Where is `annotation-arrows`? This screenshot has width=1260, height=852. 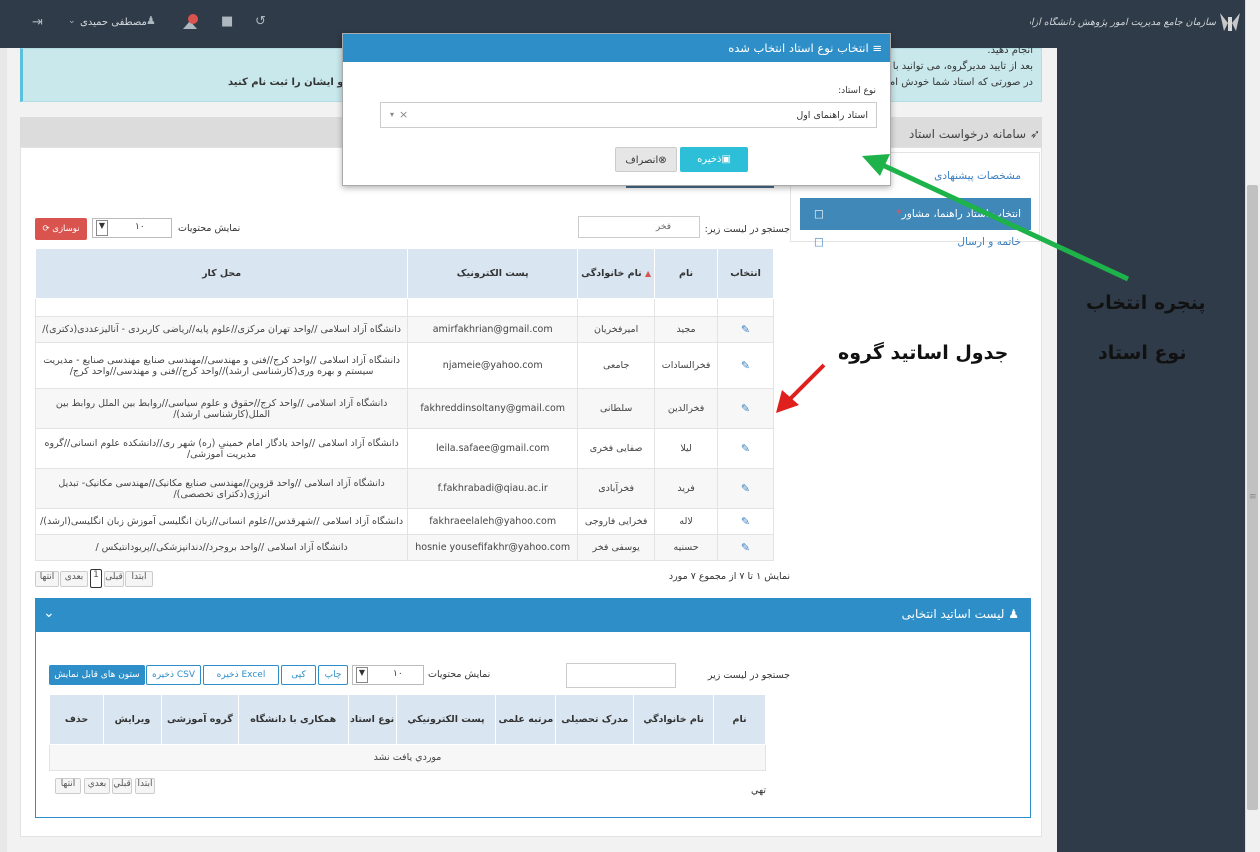
annotation-arrows is located at coordinates (953, 283).